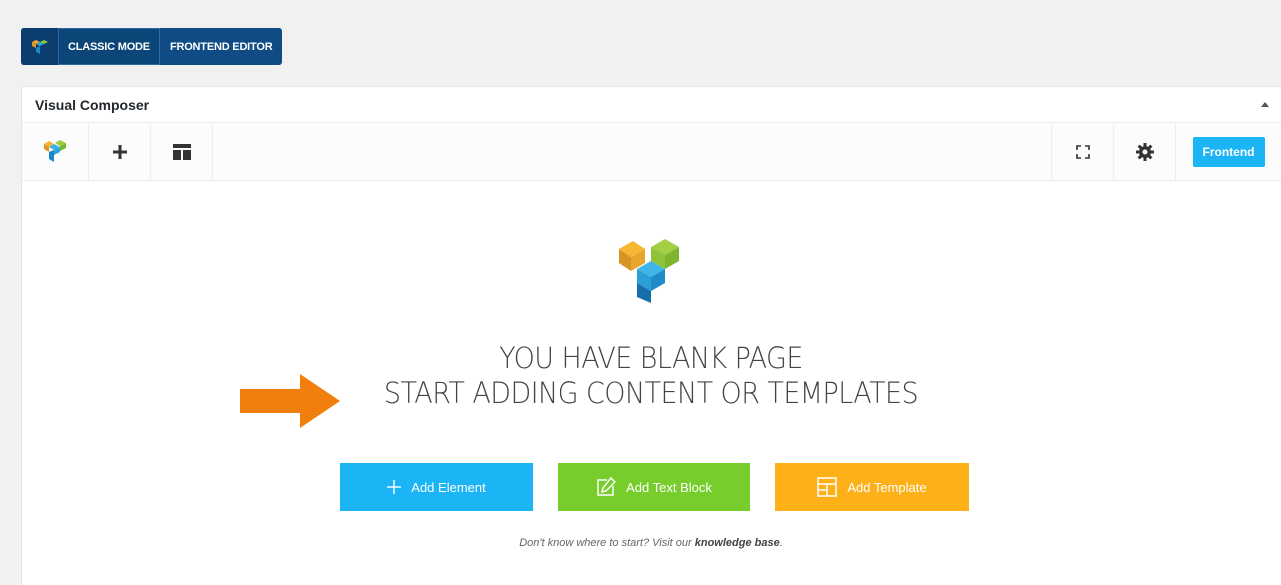 The height and width of the screenshot is (585, 1281). Describe the element at coordinates (221, 46) in the screenshot. I see `frontend-editor-button: FRONTEND EDITOR` at that location.